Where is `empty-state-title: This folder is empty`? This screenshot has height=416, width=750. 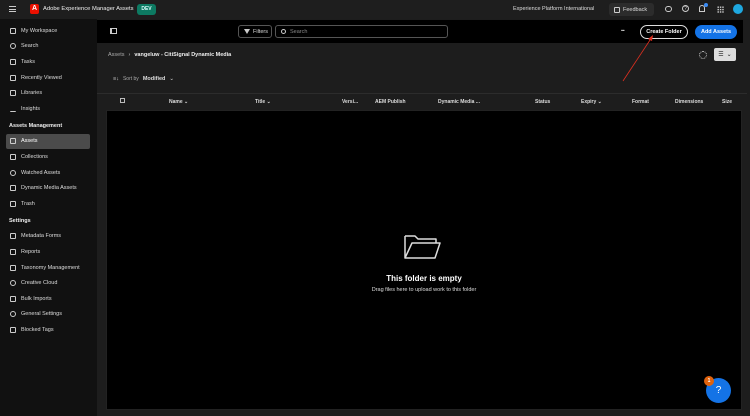
empty-state-title: This folder is empty is located at coordinates (424, 278).